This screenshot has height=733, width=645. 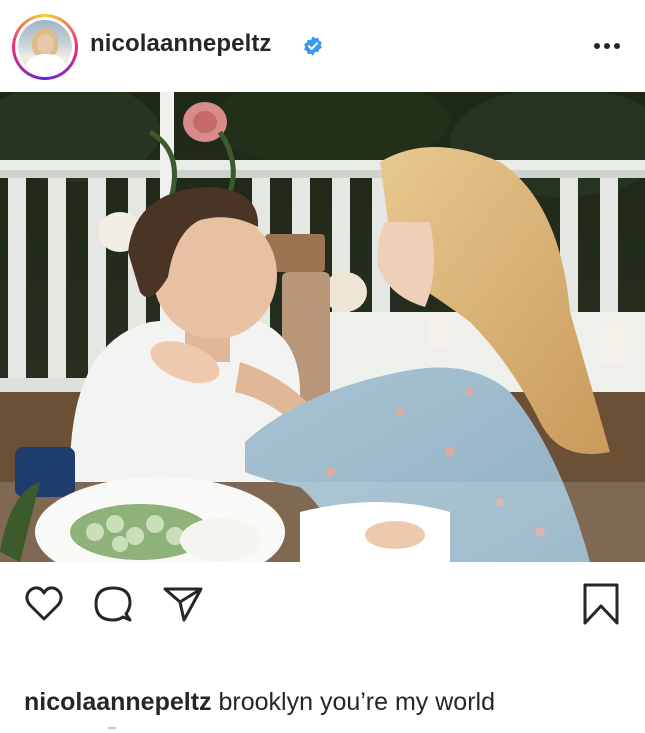 I want to click on verified-badge-icon, so click(x=313, y=46).